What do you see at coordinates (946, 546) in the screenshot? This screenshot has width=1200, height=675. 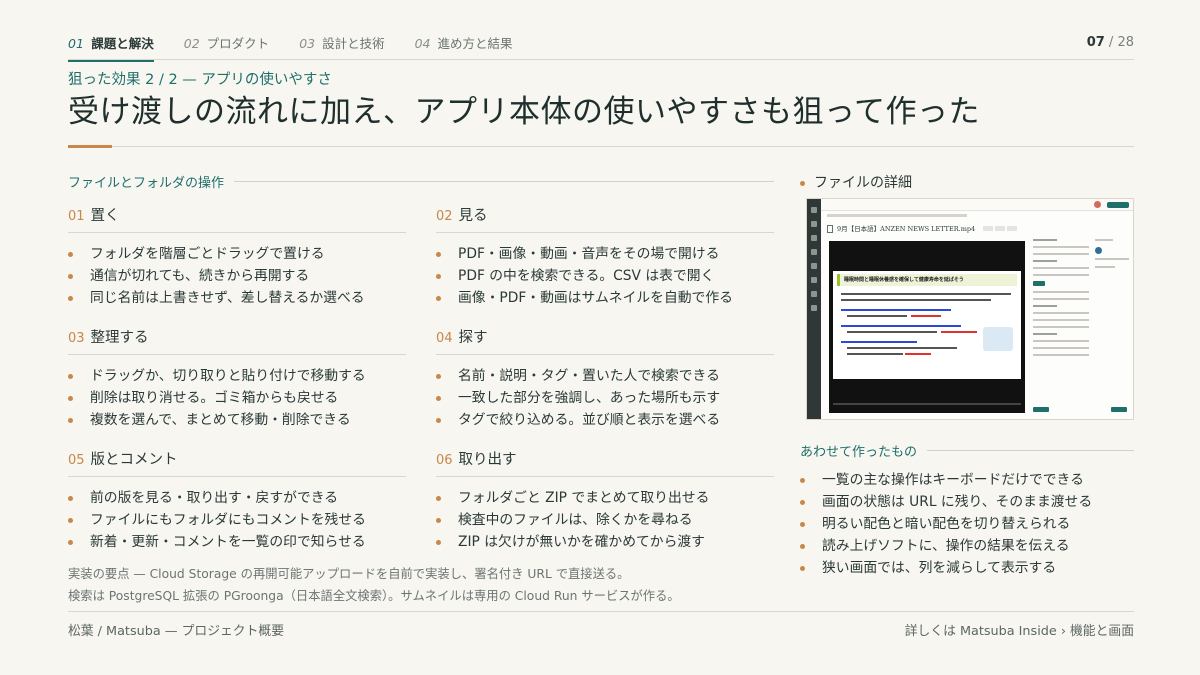 I see `list-item: 読み上げソフトに、操作の結果を伝える` at bounding box center [946, 546].